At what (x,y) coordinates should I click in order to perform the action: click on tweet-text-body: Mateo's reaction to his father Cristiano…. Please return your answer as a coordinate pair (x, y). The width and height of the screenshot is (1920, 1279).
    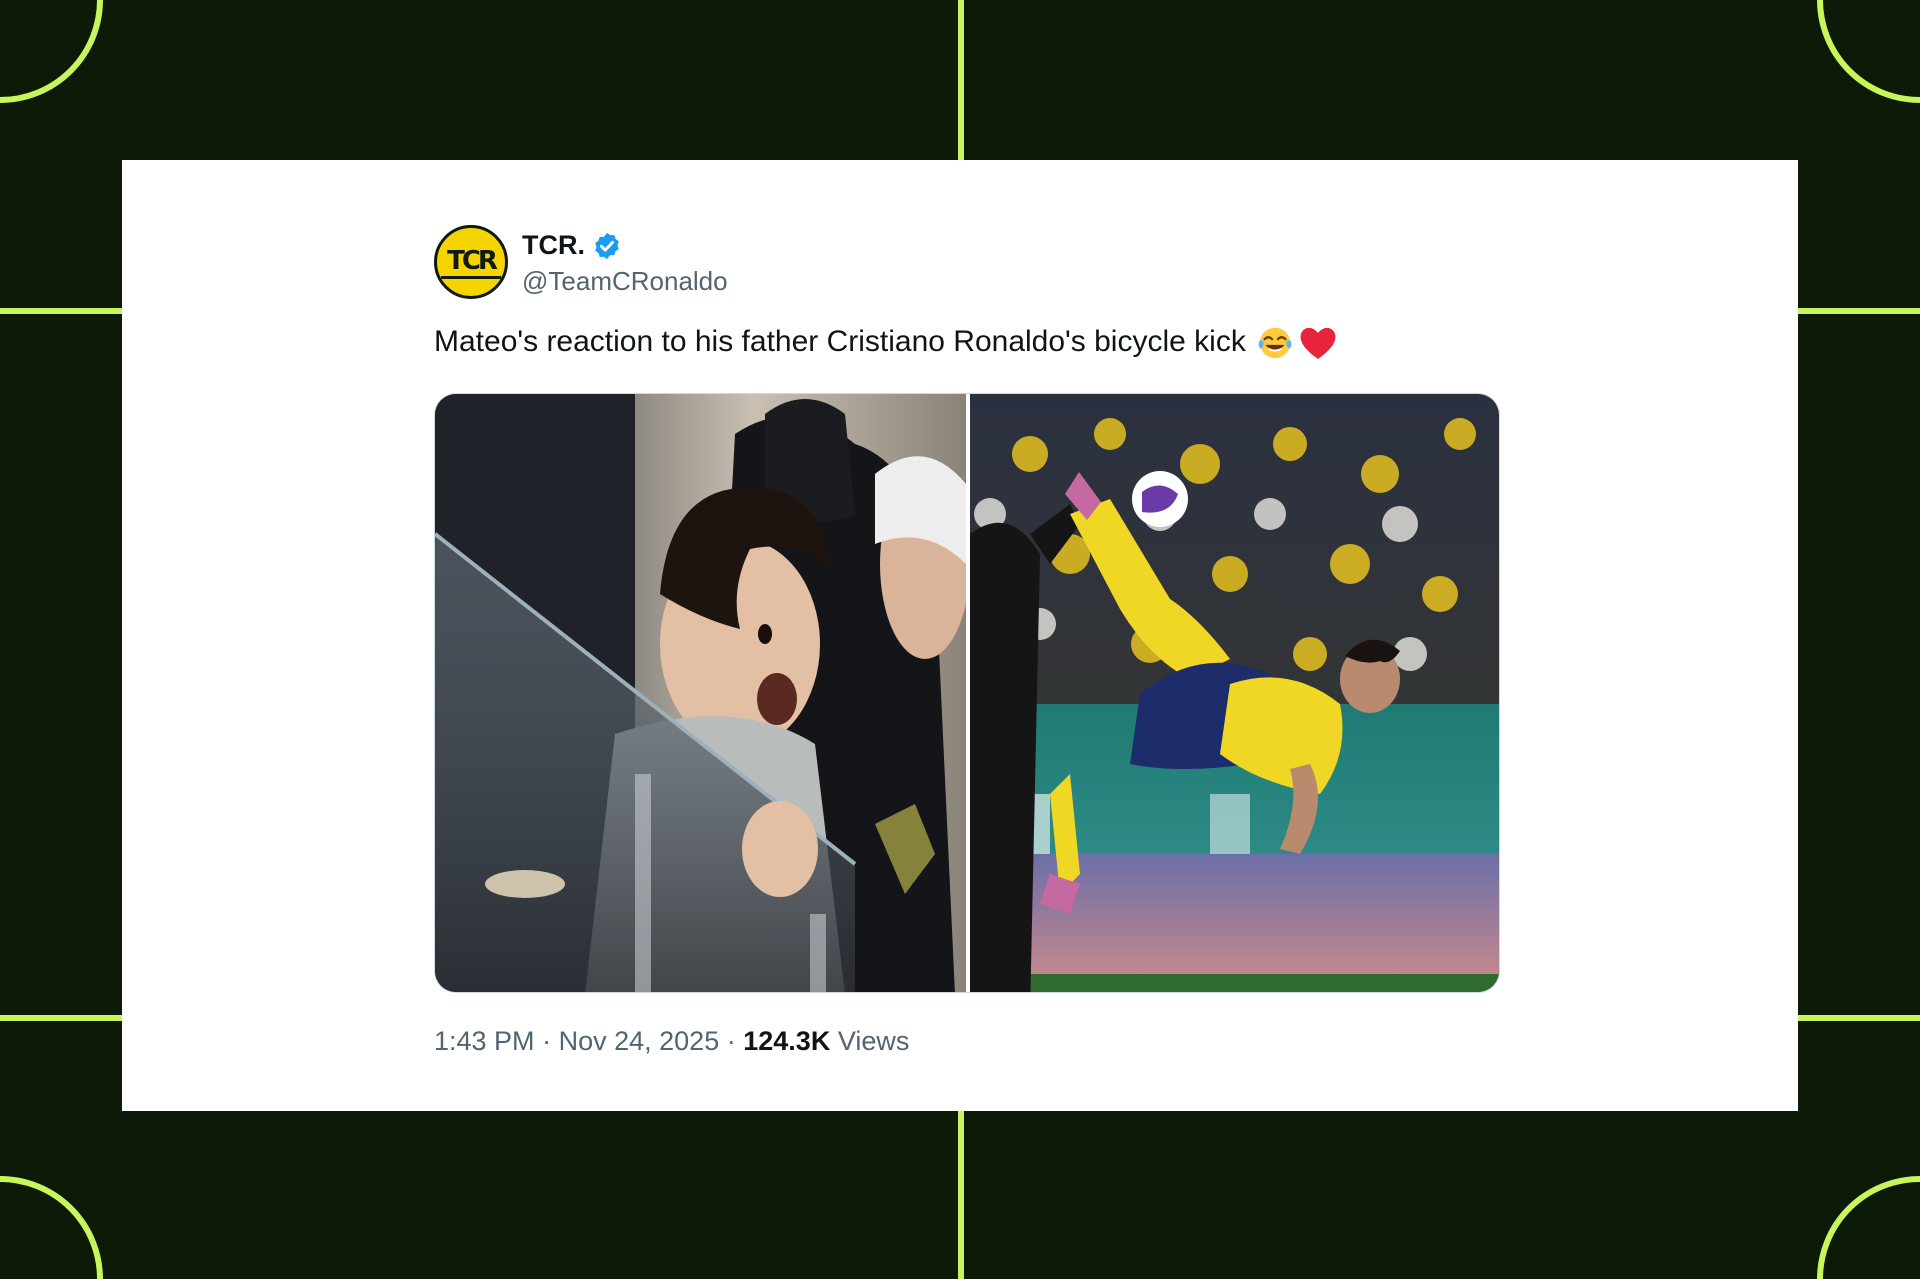
    Looking at the image, I should click on (840, 341).